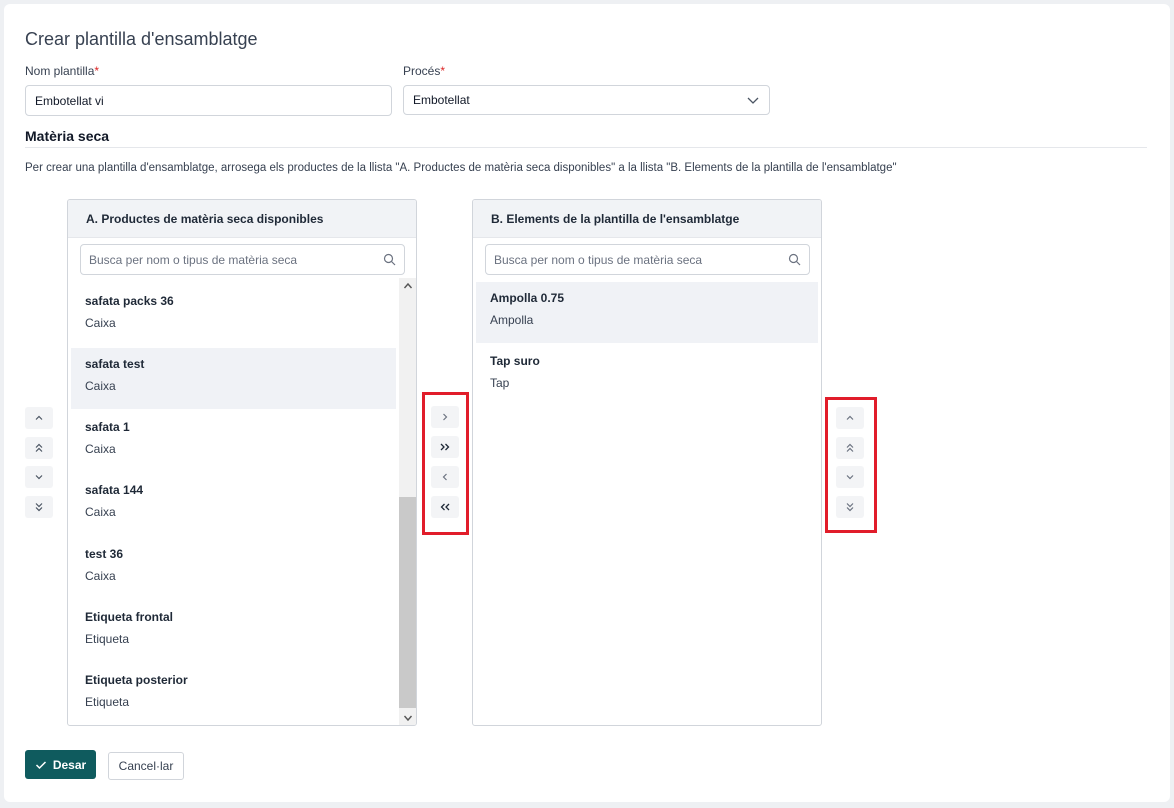 Image resolution: width=1174 pixels, height=808 pixels. I want to click on item-type: Tap, so click(500, 383).